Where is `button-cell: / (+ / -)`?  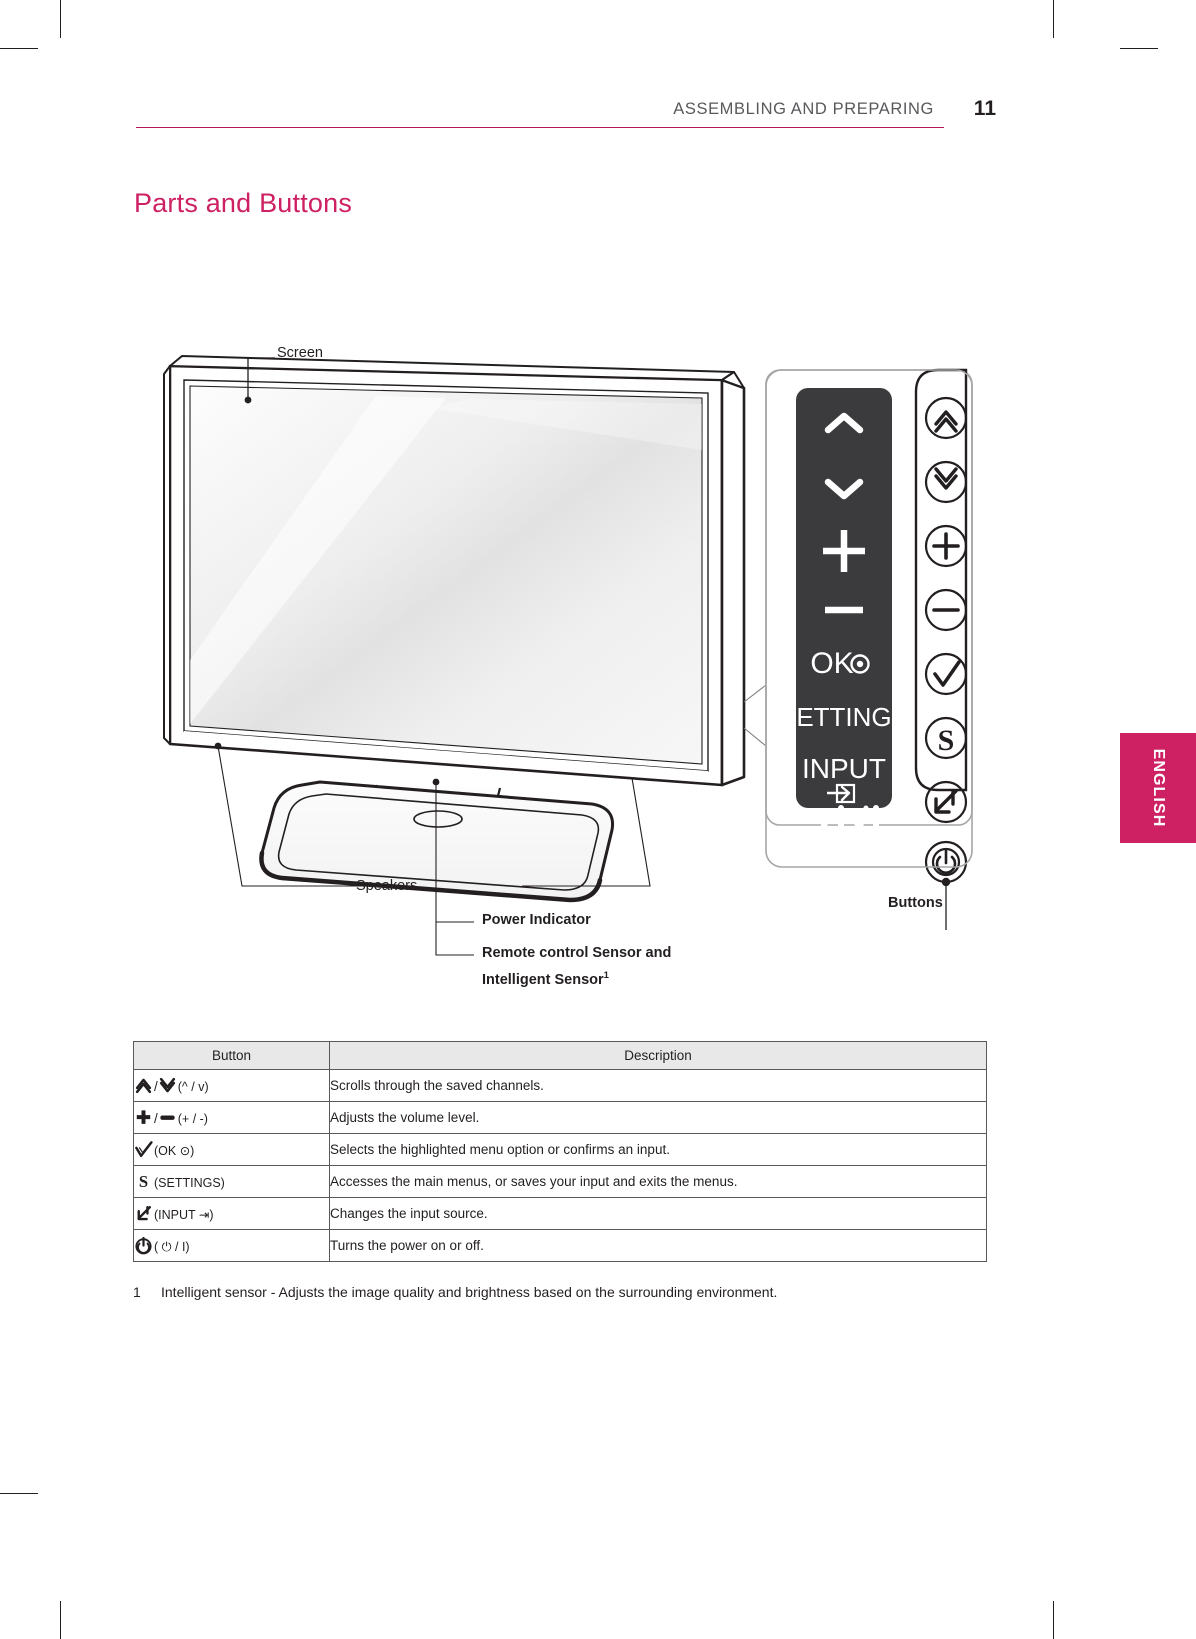 button-cell: / (+ / -) is located at coordinates (231, 1117).